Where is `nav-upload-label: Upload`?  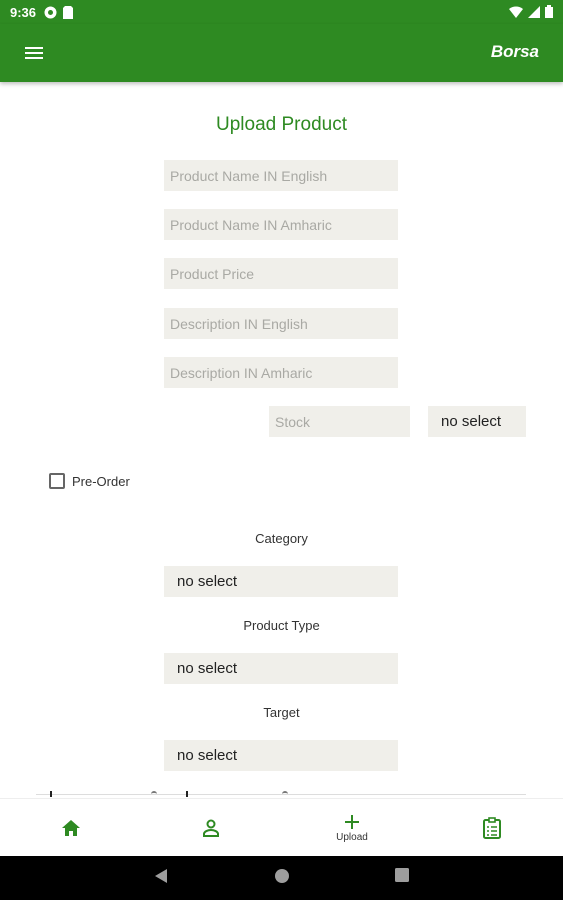 nav-upload-label: Upload is located at coordinates (352, 837).